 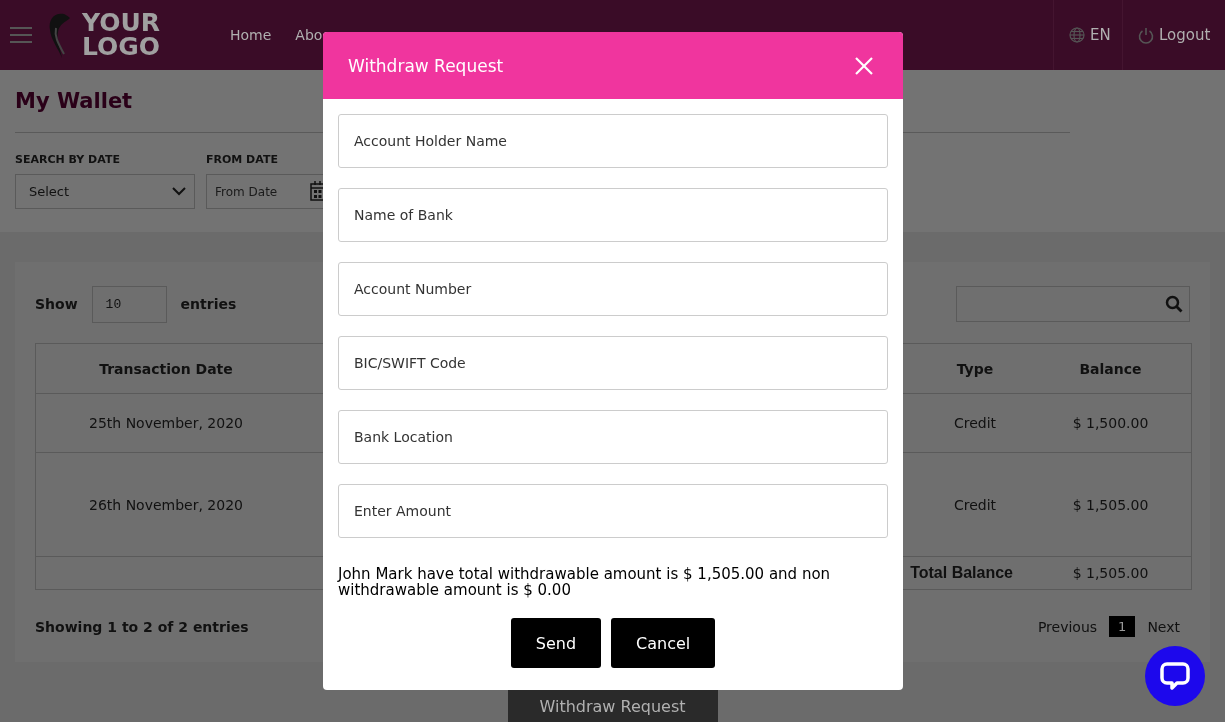 What do you see at coordinates (1110, 423) in the screenshot?
I see `table-cell-text: $ 1,500.00` at bounding box center [1110, 423].